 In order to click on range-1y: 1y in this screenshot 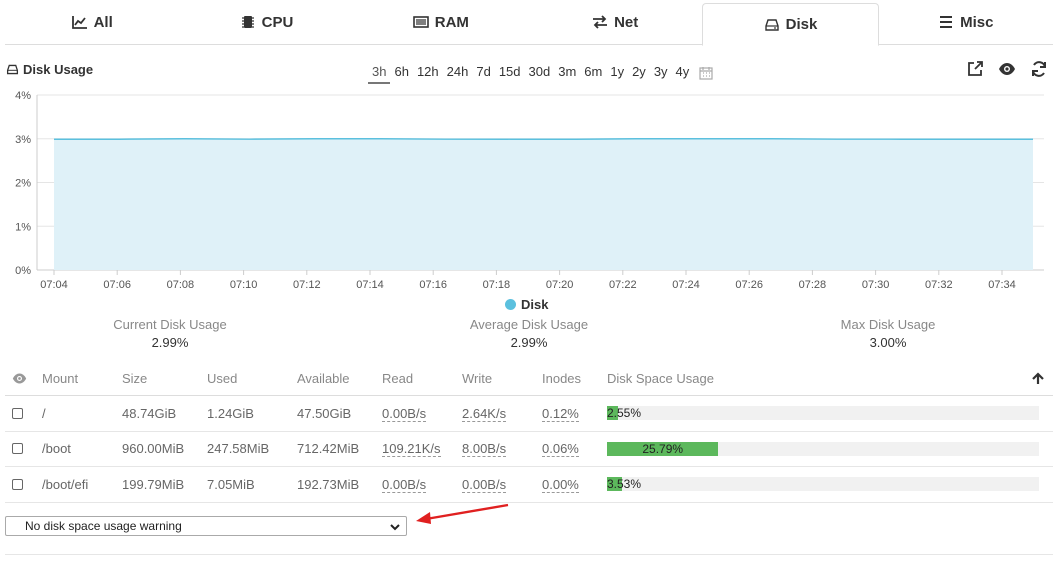, I will do `click(617, 73)`.